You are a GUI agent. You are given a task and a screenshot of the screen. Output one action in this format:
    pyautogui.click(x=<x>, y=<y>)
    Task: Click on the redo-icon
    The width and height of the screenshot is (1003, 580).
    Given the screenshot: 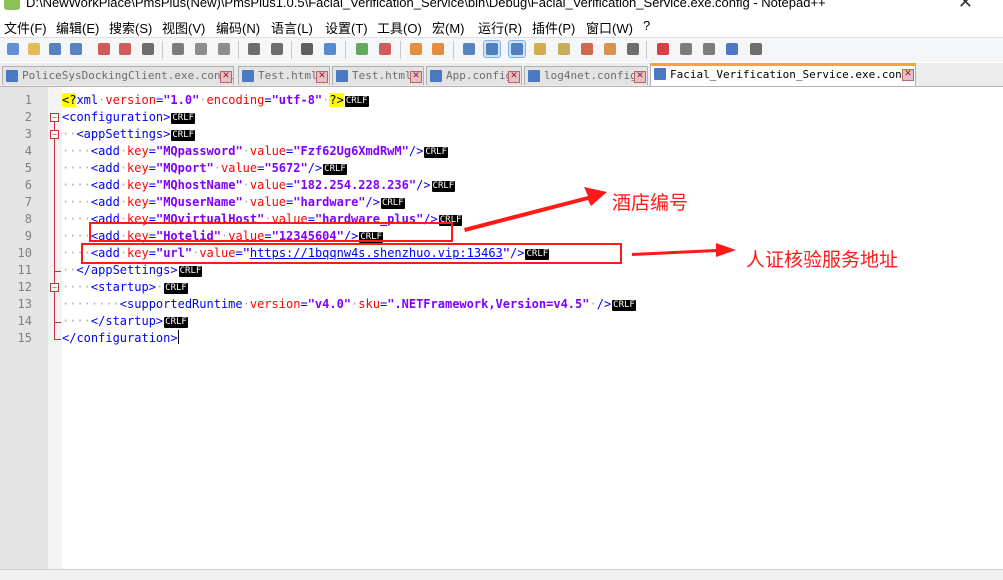 What is the action you would take?
    pyautogui.click(x=277, y=49)
    